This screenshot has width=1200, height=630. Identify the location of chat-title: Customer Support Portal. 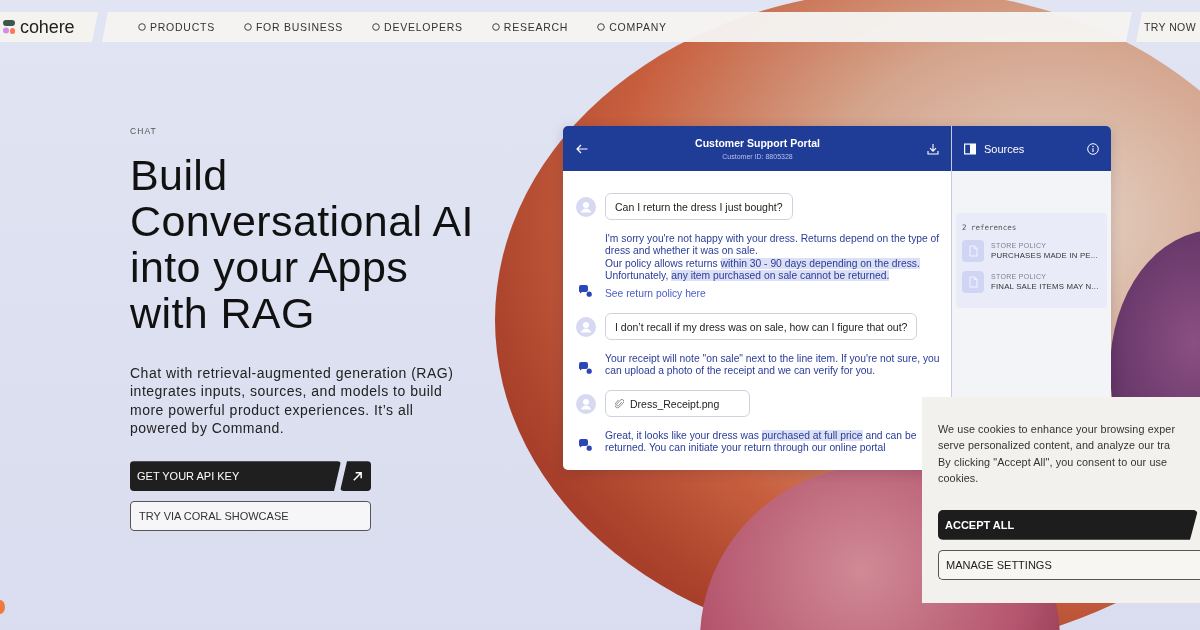
(757, 143).